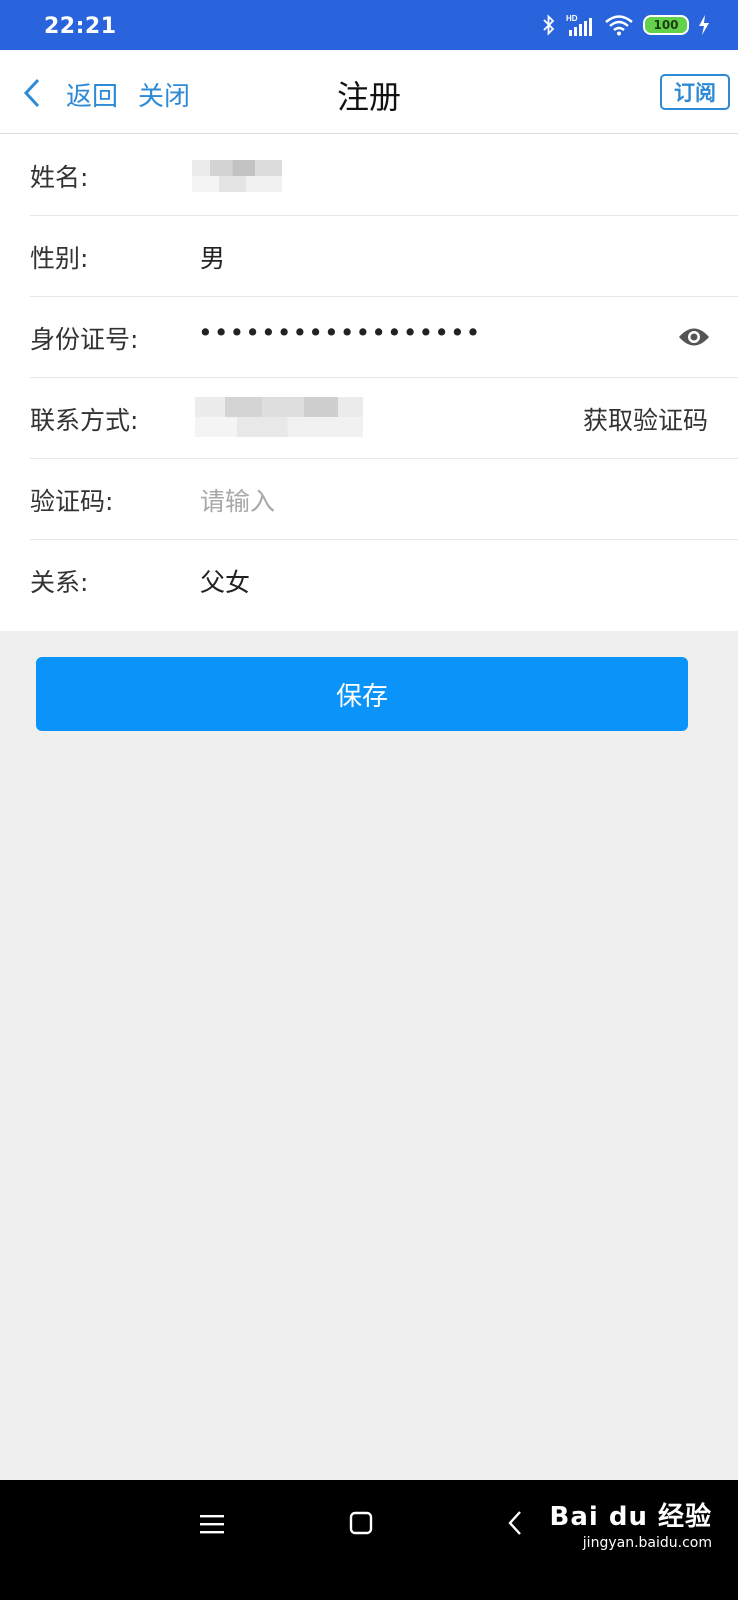 The height and width of the screenshot is (1600, 738). Describe the element at coordinates (237, 500) in the screenshot. I see `code-input: 请输入` at that location.